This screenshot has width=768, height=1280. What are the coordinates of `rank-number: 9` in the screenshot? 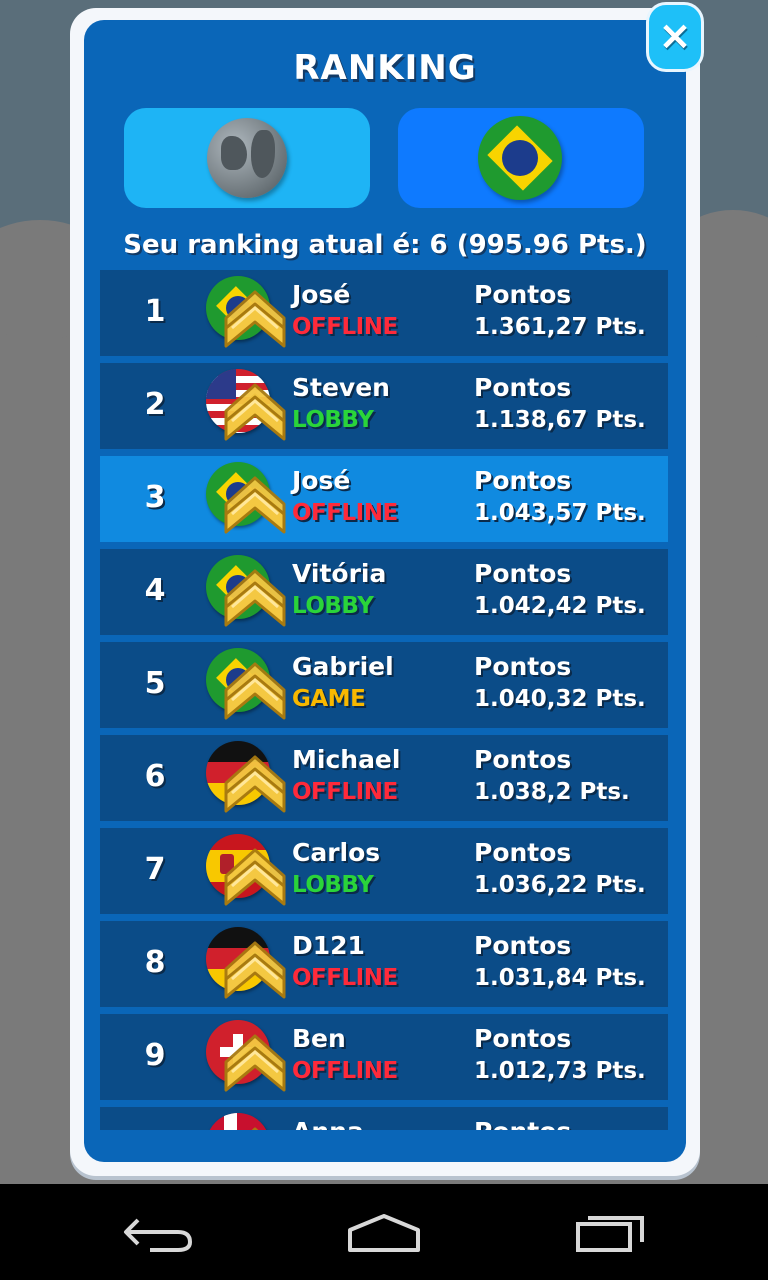 It's located at (155, 1055).